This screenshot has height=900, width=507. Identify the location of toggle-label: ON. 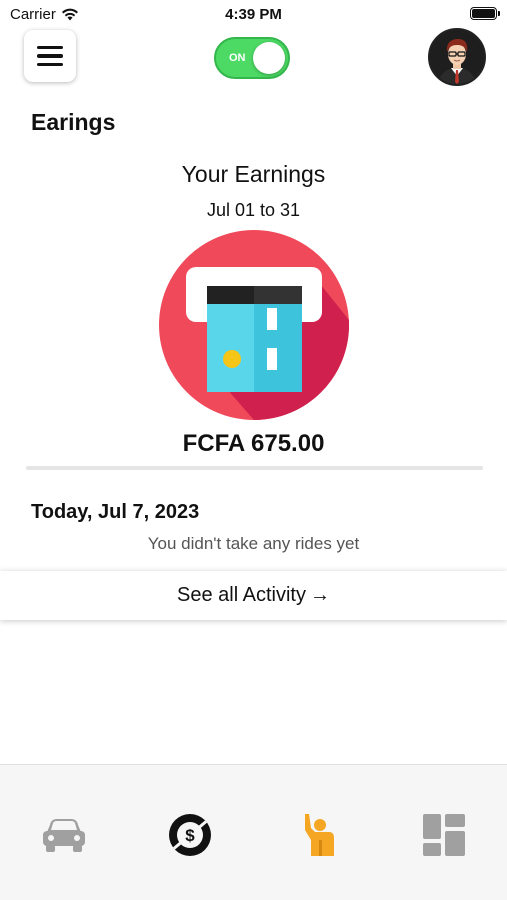
(237, 58).